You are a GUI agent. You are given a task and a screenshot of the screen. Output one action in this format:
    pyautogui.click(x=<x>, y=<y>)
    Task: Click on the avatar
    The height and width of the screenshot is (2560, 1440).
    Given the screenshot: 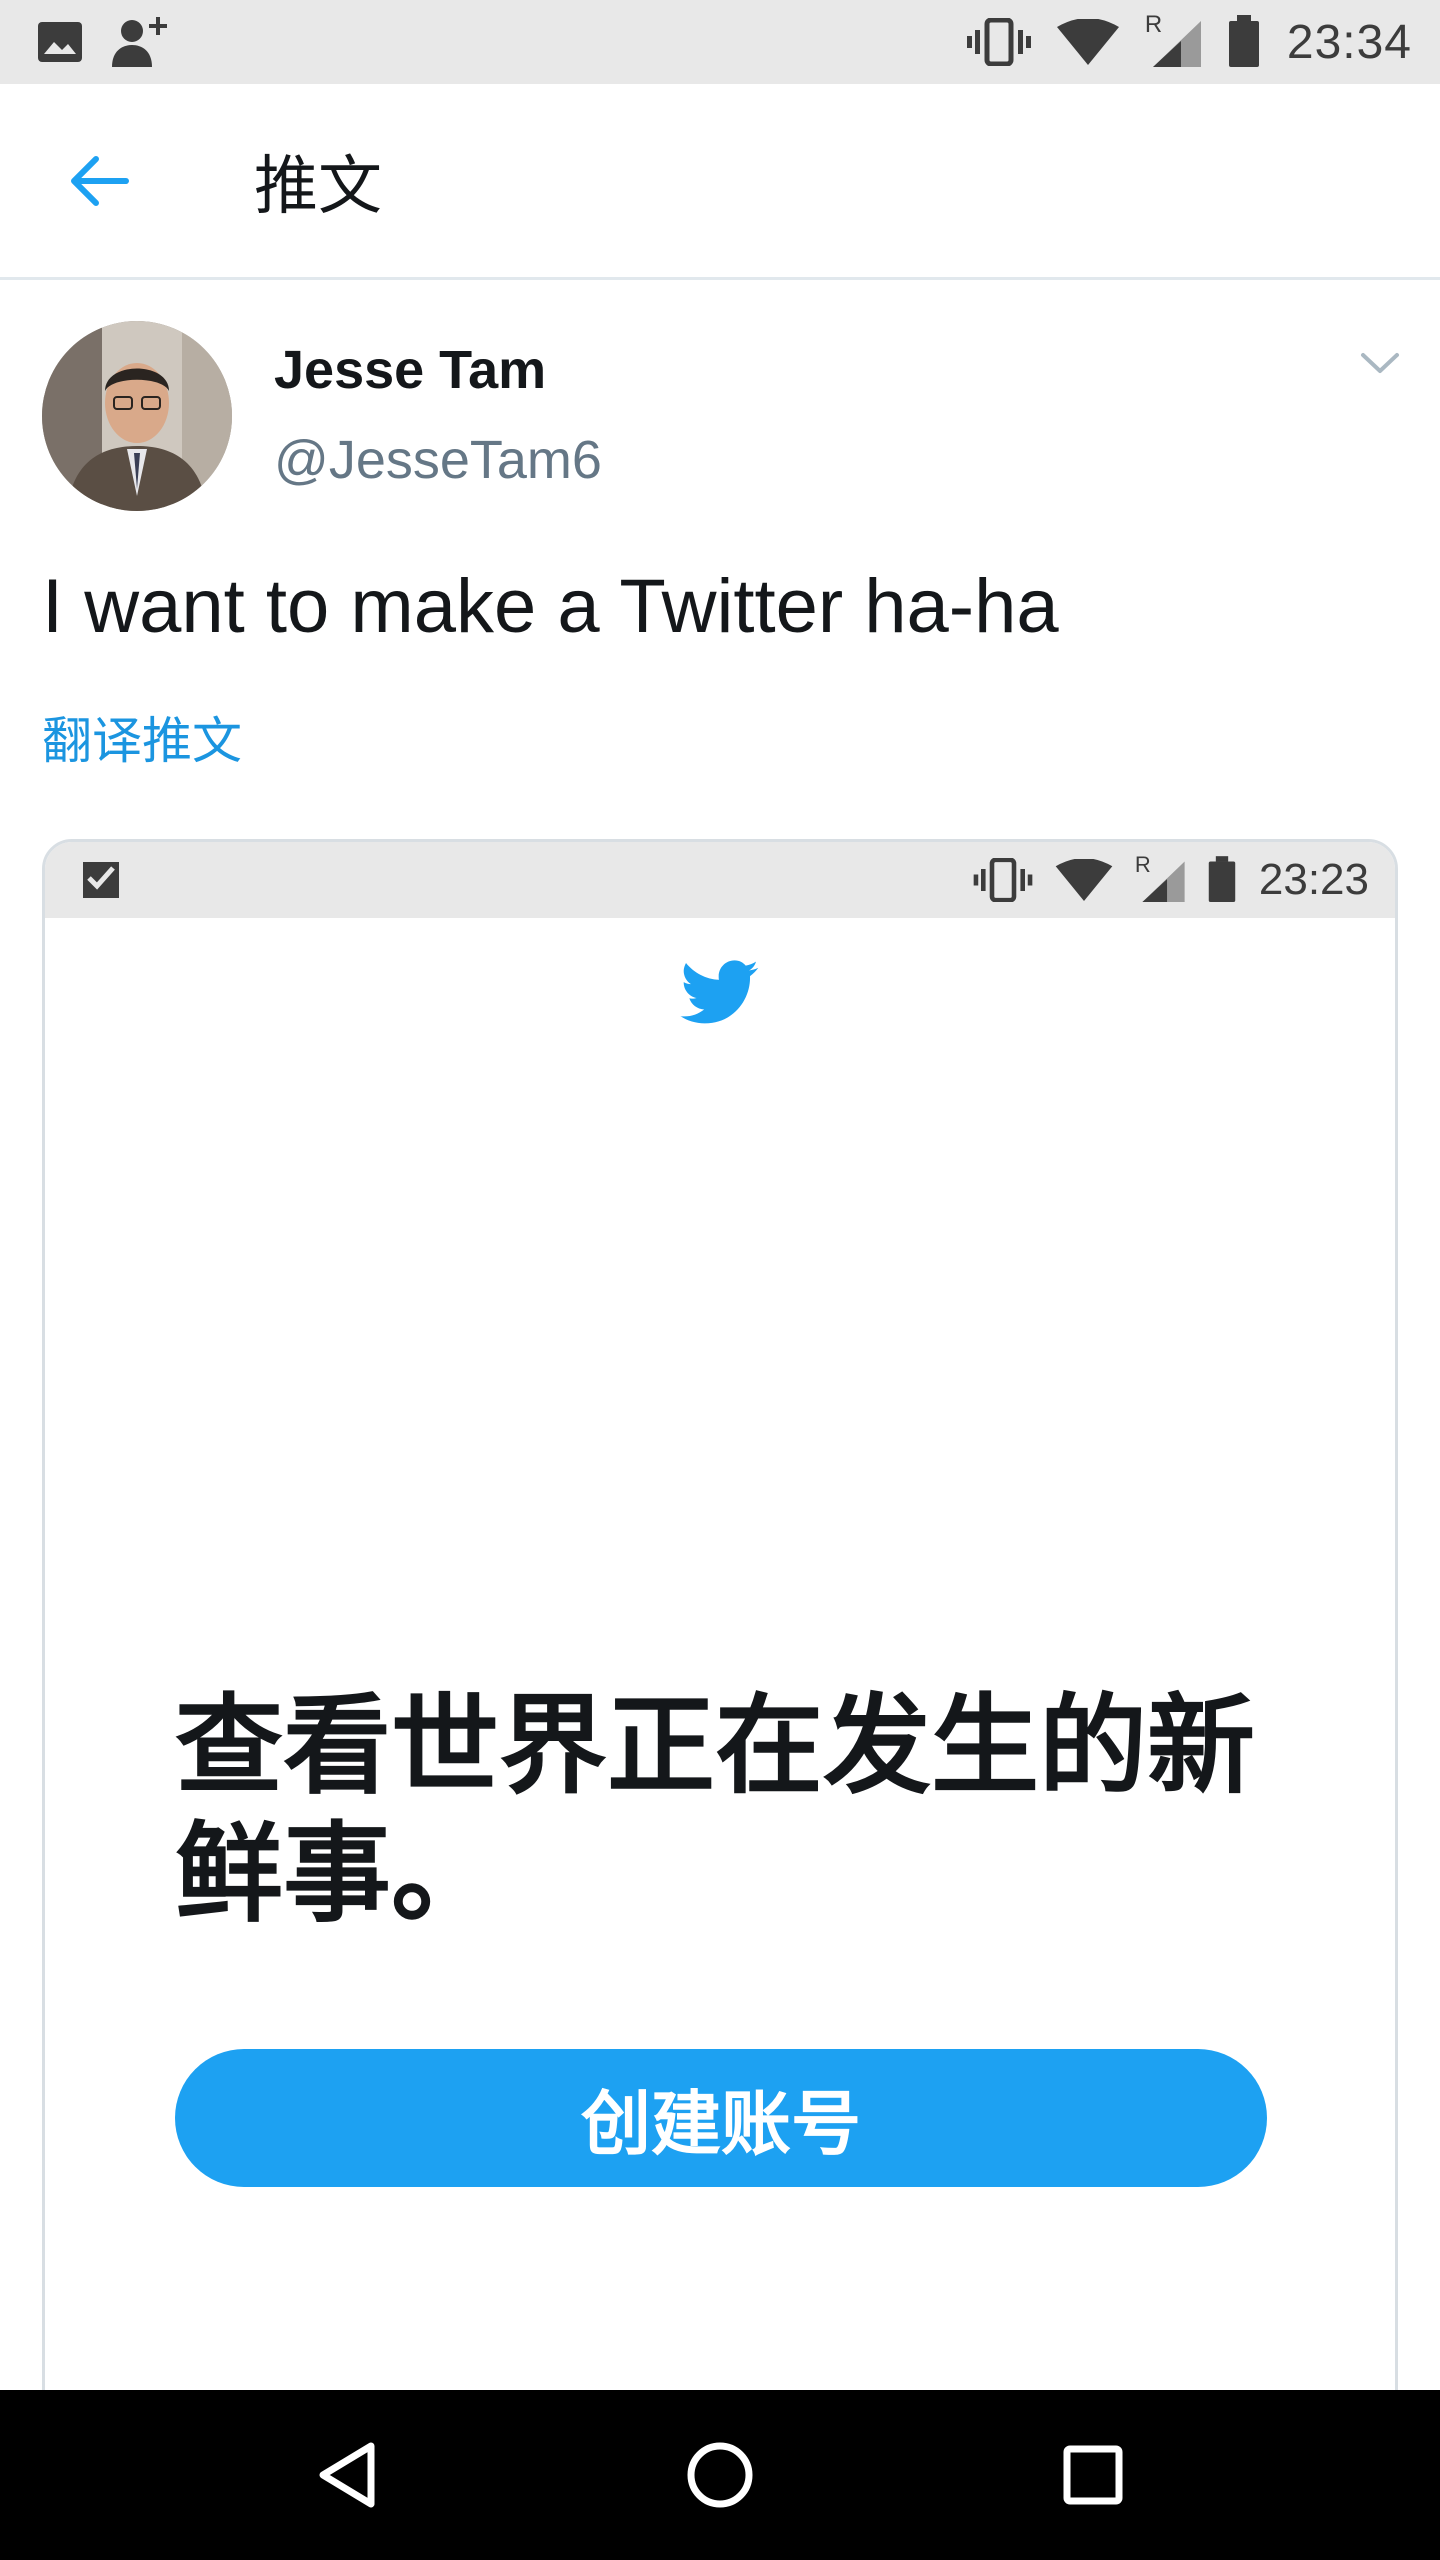 What is the action you would take?
    pyautogui.click(x=137, y=416)
    